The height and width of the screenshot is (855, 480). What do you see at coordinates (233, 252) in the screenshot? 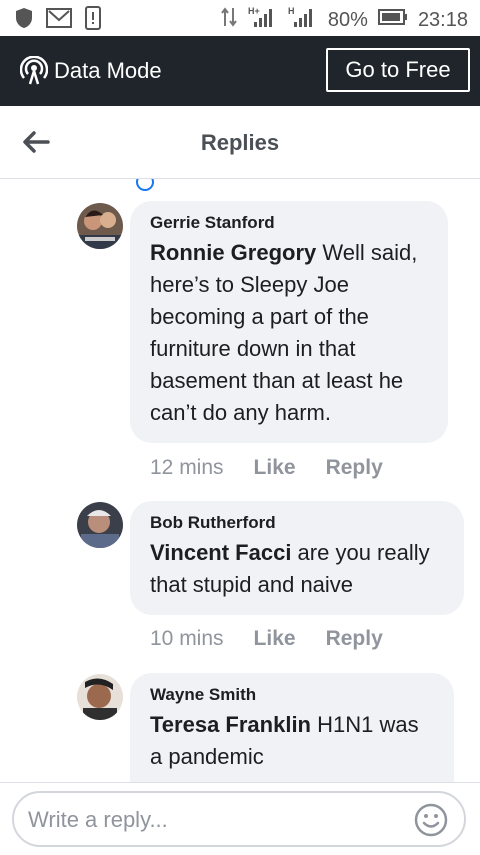
I see `mention-link: Ronnie Gregory` at bounding box center [233, 252].